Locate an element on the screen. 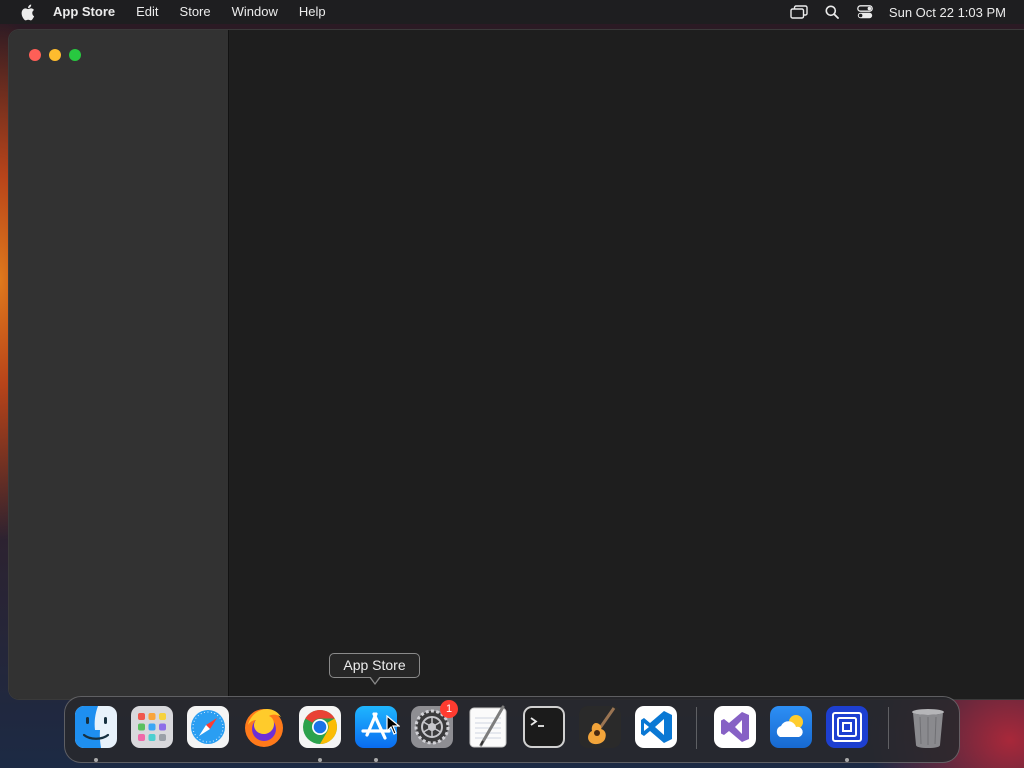 Image resolution: width=1024 pixels, height=768 pixels. spotlight-search-icon is located at coordinates (832, 12).